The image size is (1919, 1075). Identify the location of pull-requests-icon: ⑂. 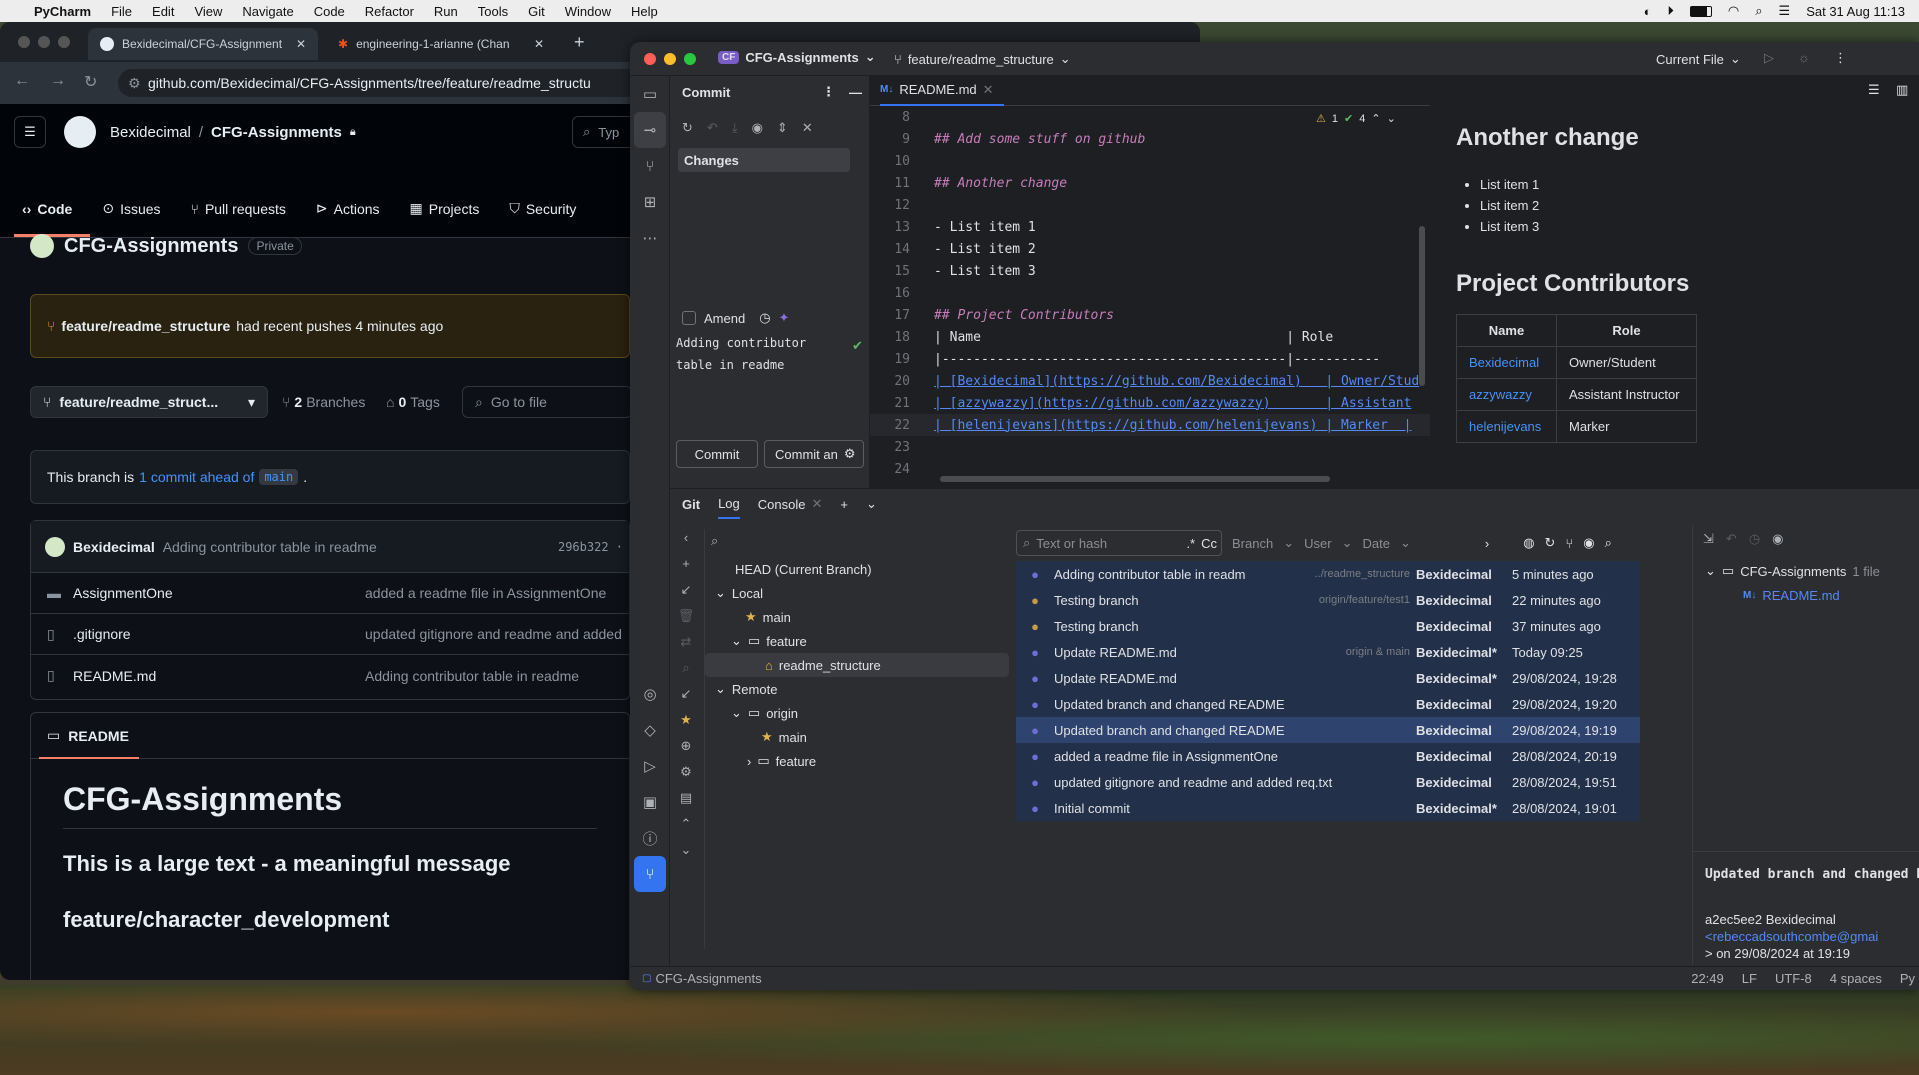
(650, 166).